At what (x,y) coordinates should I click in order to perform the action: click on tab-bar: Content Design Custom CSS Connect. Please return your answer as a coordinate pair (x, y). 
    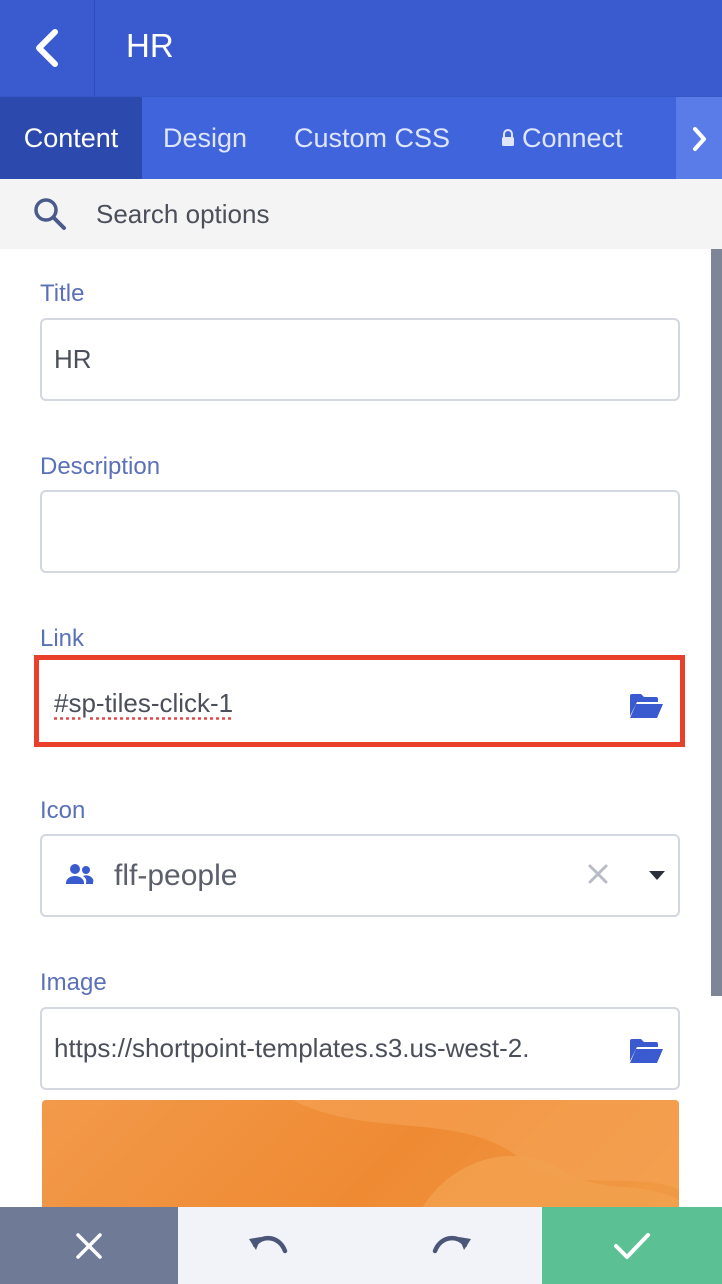
    Looking at the image, I should click on (361, 138).